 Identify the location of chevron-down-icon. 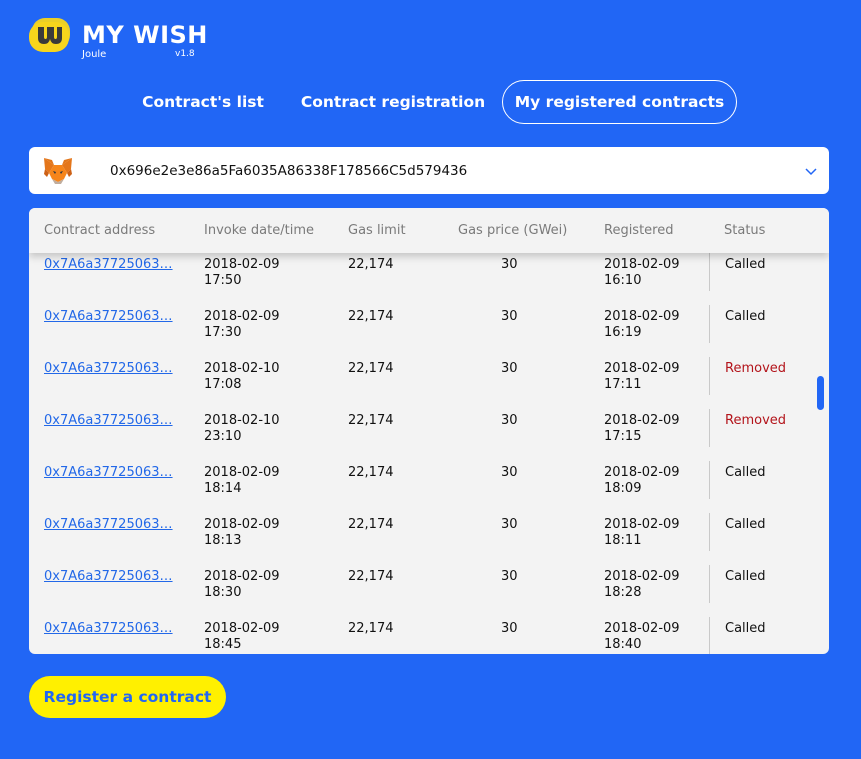
(811, 171).